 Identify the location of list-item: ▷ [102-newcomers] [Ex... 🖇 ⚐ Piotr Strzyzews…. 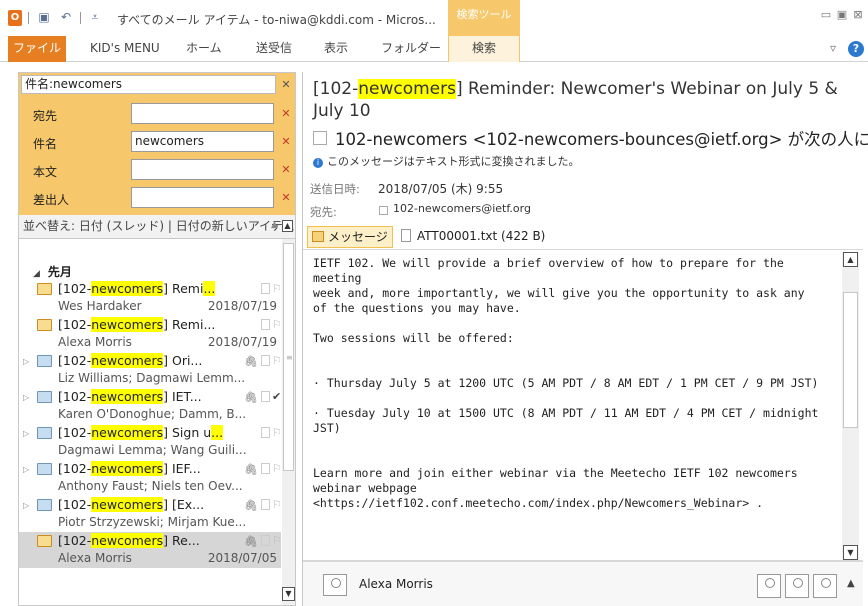
(150, 514).